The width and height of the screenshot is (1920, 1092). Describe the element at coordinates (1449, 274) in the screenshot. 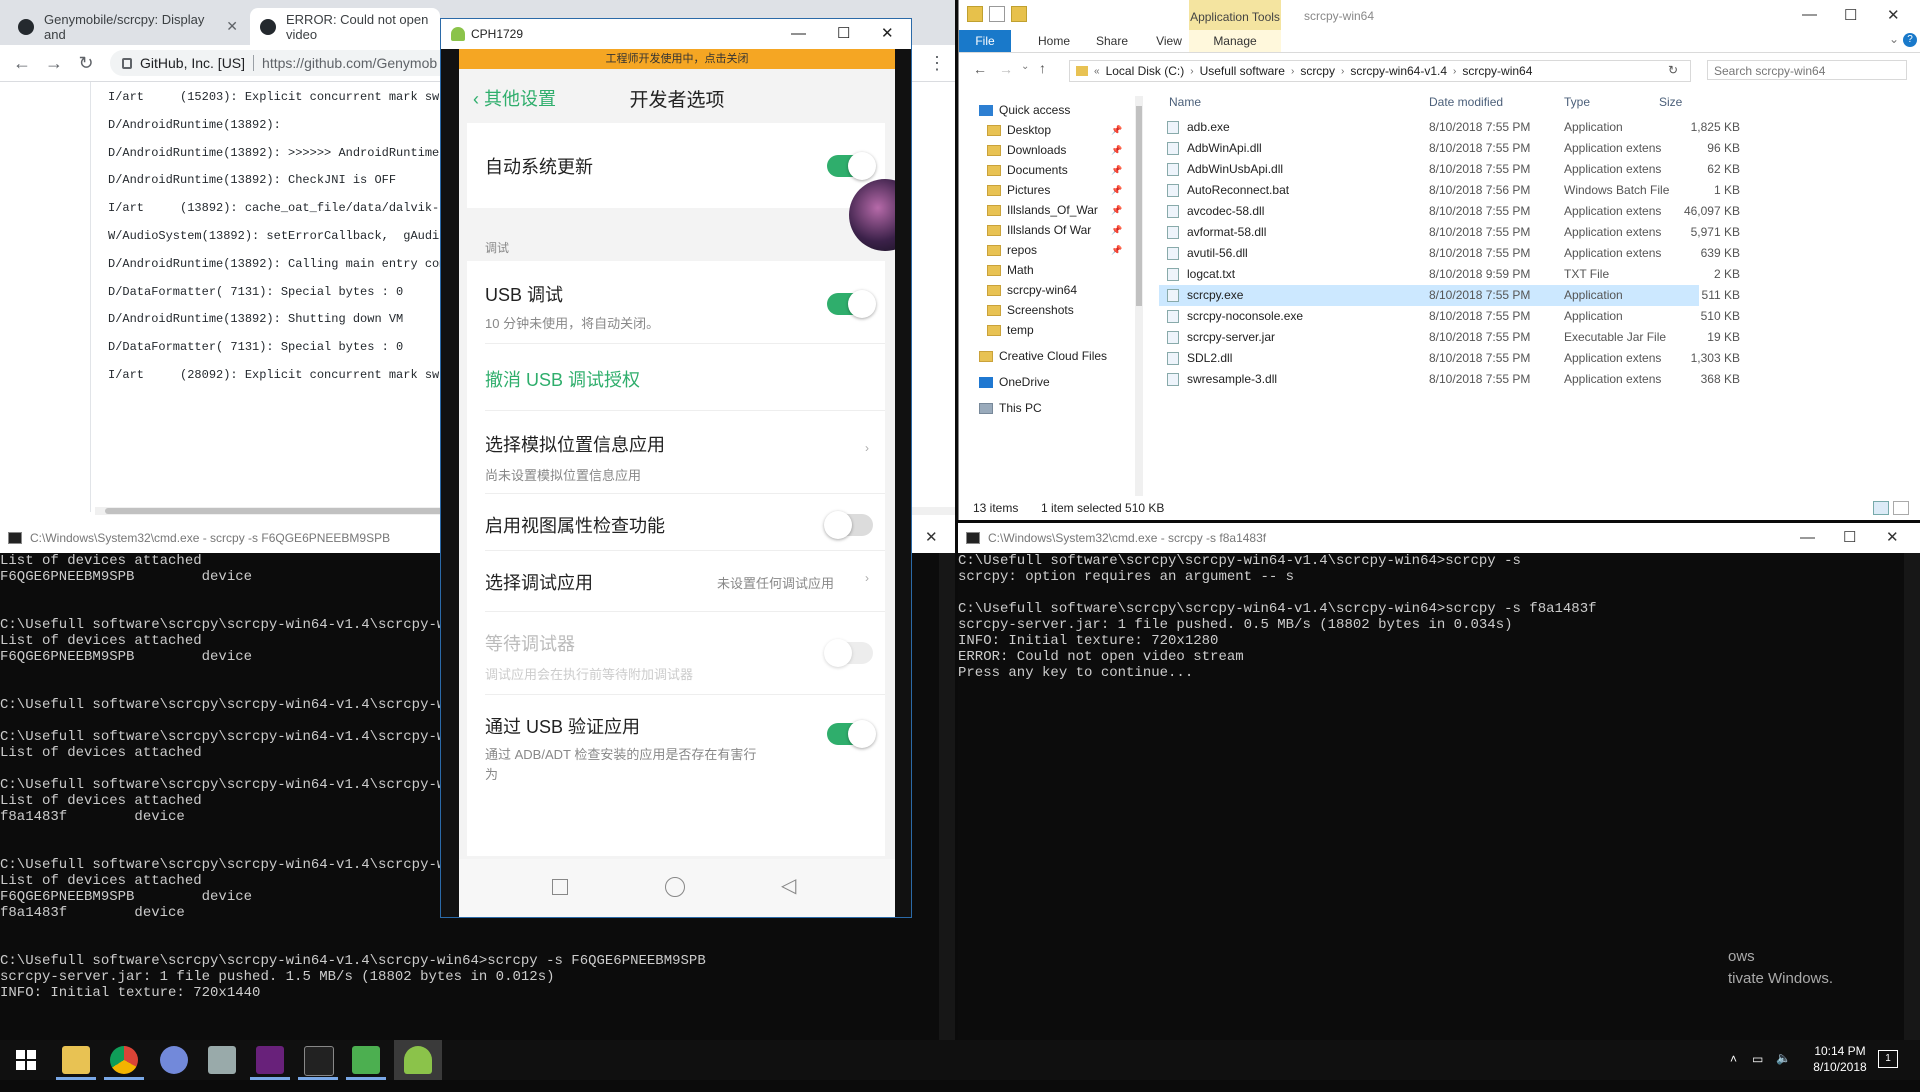

I see `file-row: logcat.txt 8/10/2018 9:59 PM TXT File 2 KB` at that location.